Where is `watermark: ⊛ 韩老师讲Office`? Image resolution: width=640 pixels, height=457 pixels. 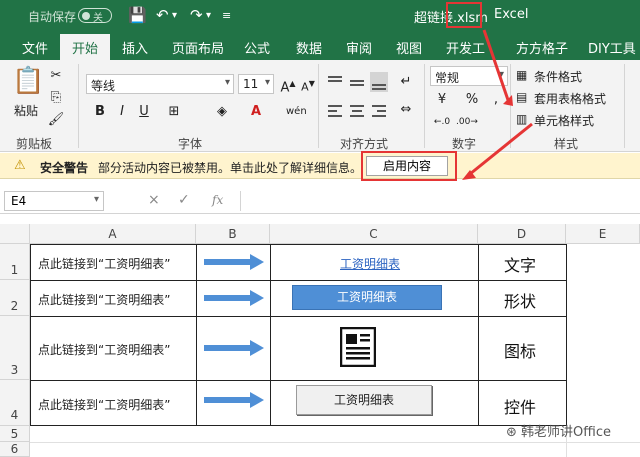
watermark: ⊛ 韩老师讲Office is located at coordinates (558, 430).